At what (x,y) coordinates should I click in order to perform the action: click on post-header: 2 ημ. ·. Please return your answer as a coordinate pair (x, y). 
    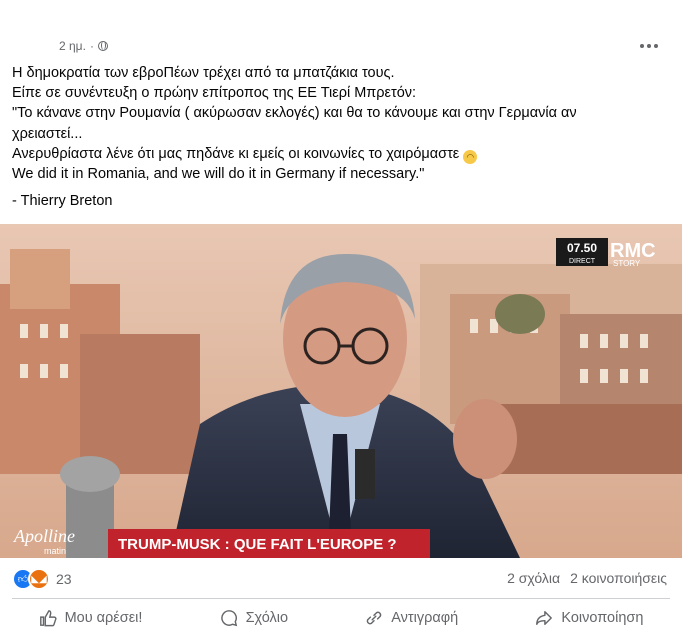
    Looking at the image, I should click on (341, 46).